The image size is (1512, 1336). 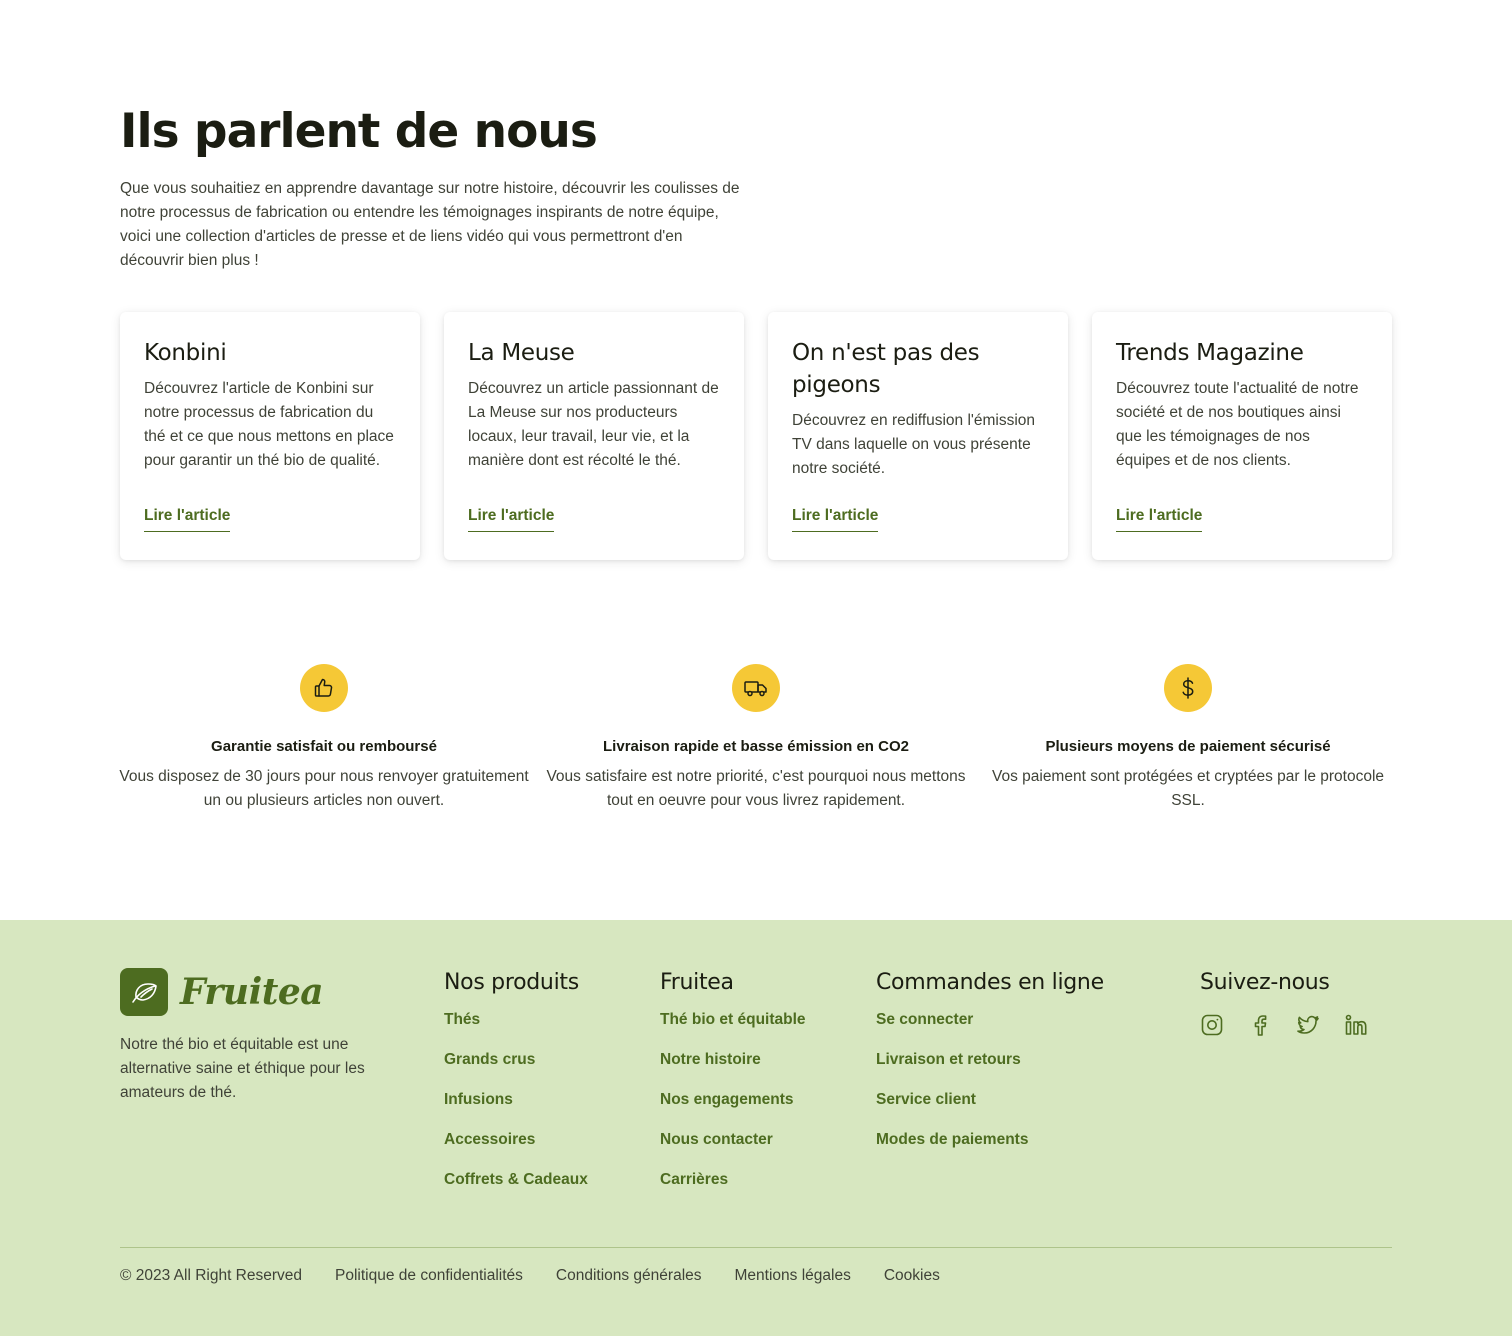 What do you see at coordinates (462, 1019) in the screenshot?
I see `footer-link-thes: Thés` at bounding box center [462, 1019].